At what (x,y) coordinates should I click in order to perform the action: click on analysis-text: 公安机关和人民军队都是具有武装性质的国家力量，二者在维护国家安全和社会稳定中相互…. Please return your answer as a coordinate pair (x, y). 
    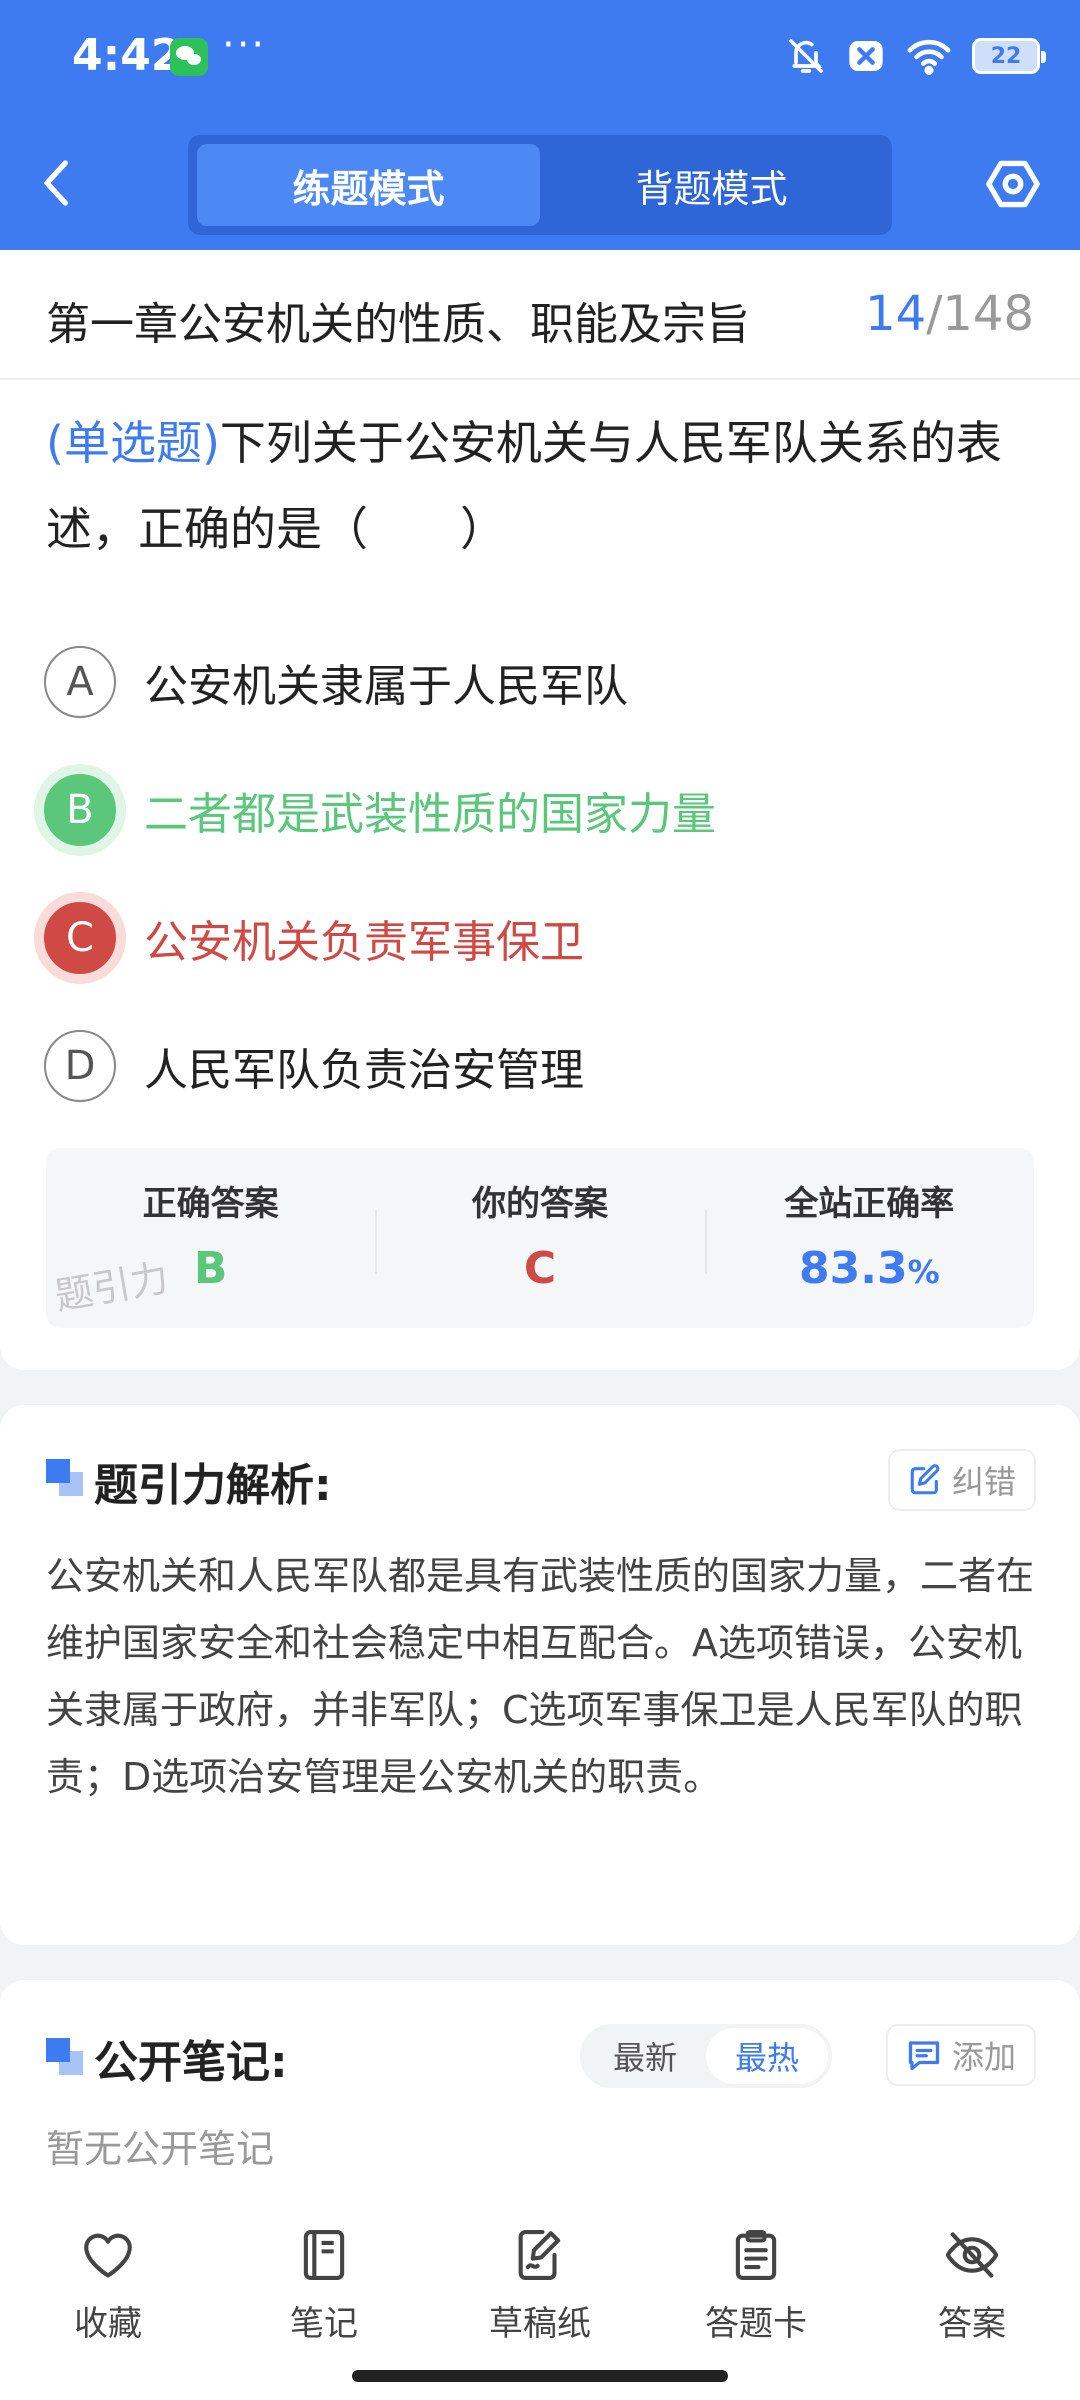
    Looking at the image, I should click on (540, 1676).